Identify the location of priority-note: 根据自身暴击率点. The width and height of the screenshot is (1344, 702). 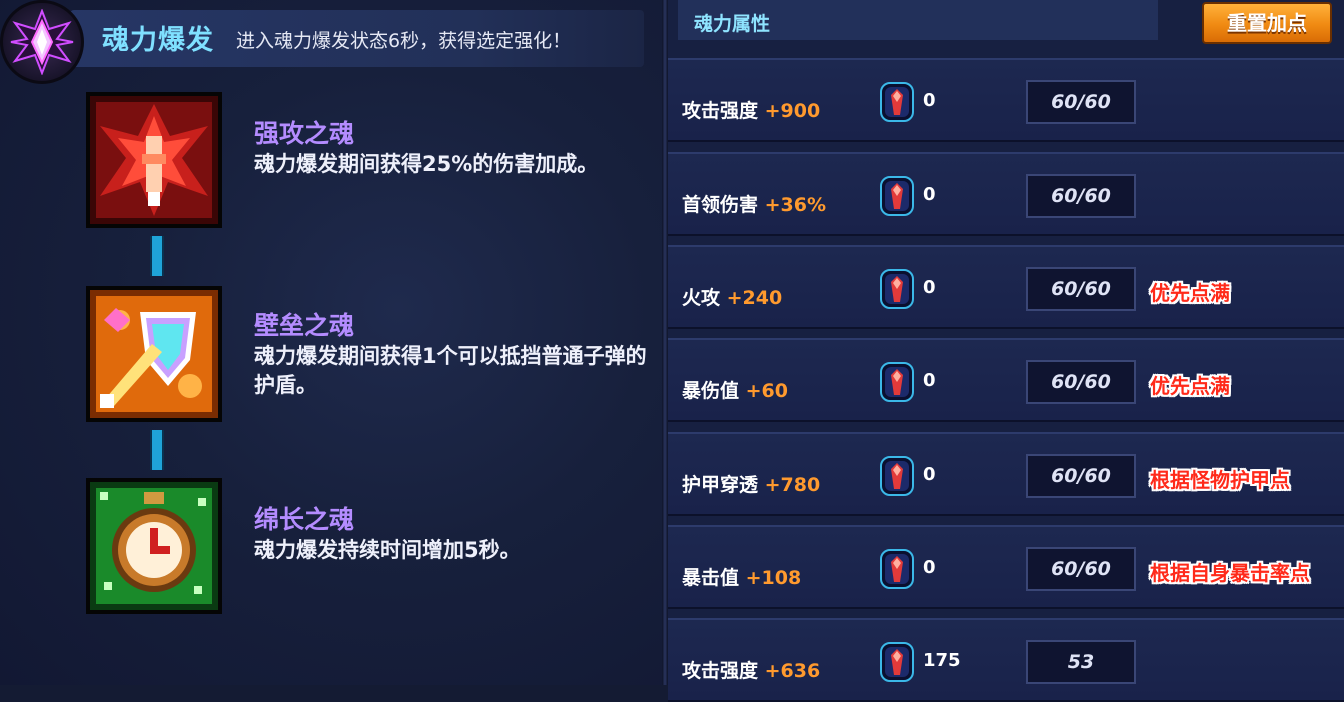
(1230, 573).